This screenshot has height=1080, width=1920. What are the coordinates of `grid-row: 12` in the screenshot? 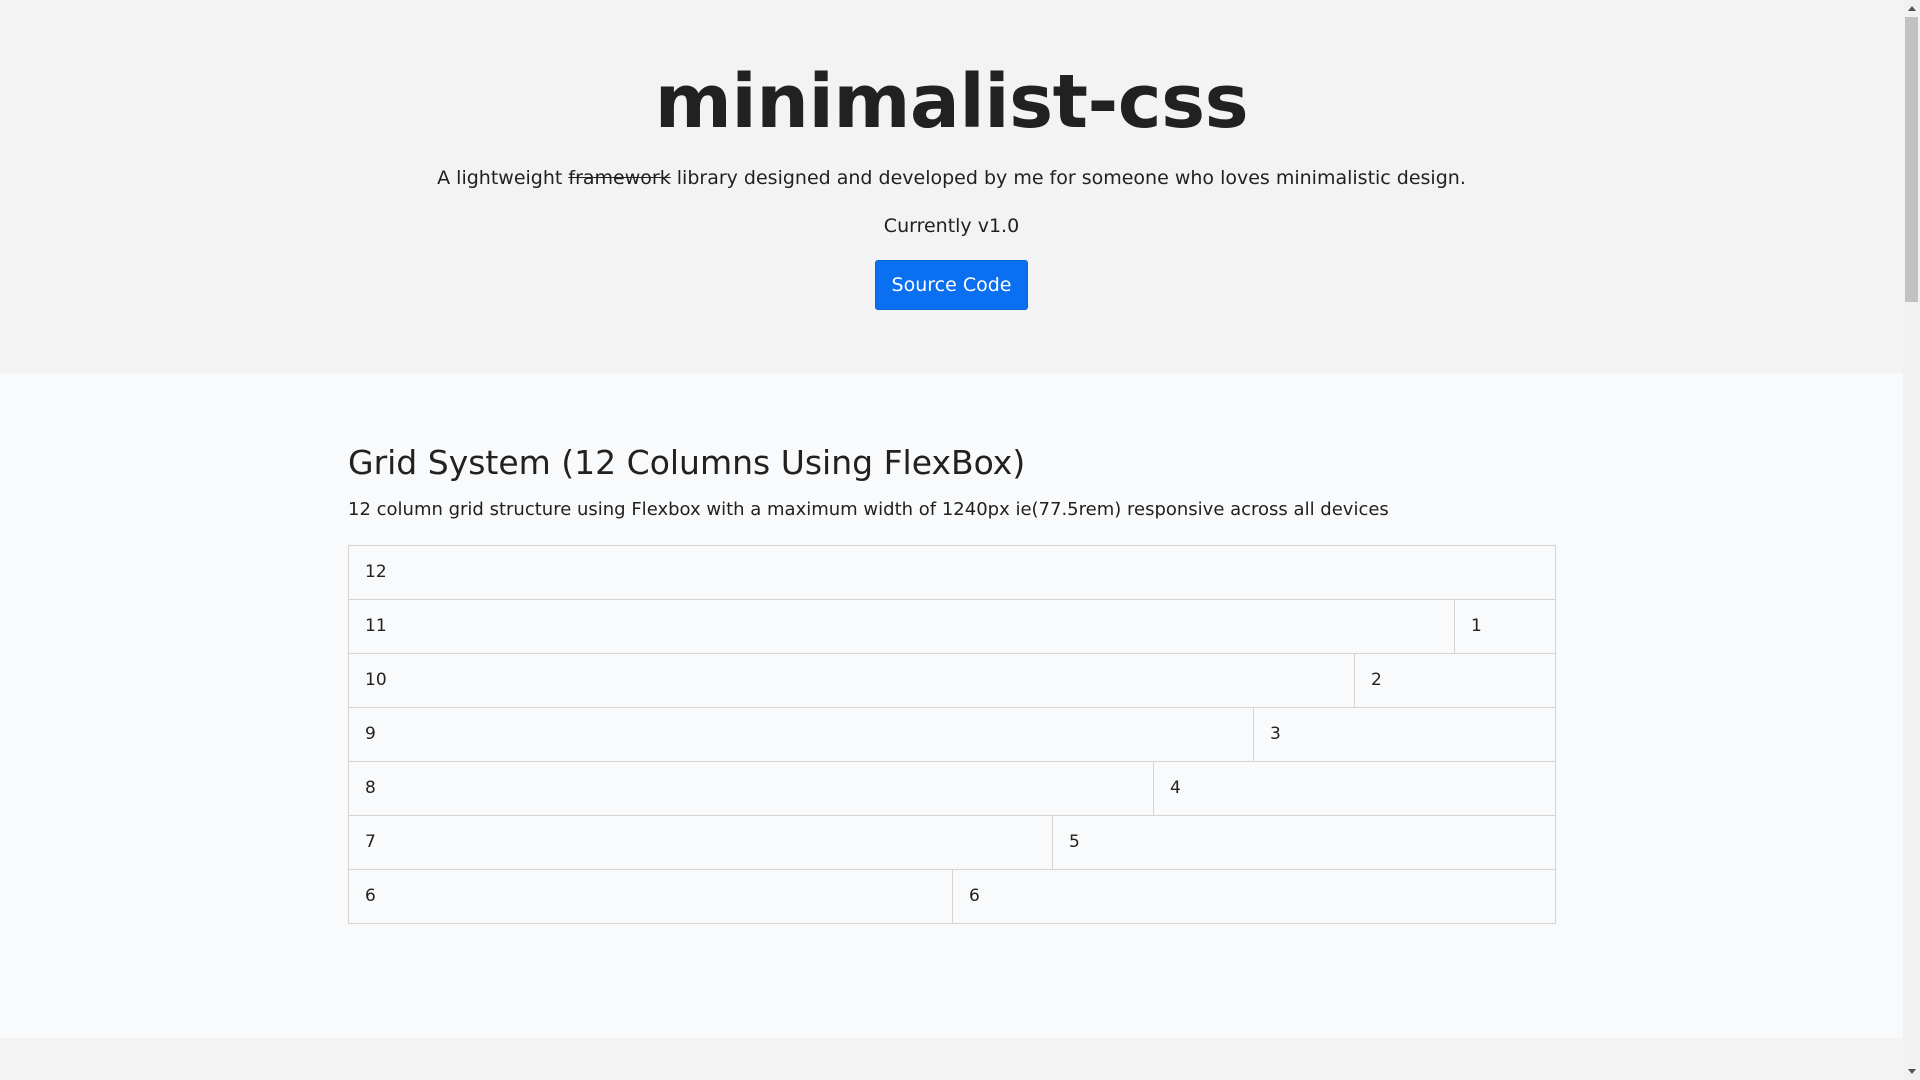 It's located at (952, 573).